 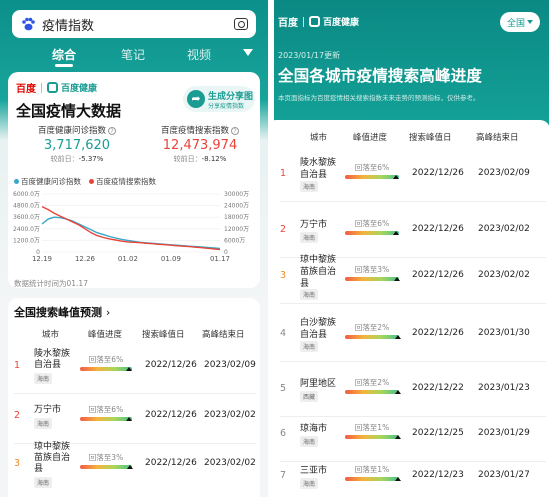 What do you see at coordinates (126, 181) in the screenshot?
I see `legend-label: 百度疫情搜索指数` at bounding box center [126, 181].